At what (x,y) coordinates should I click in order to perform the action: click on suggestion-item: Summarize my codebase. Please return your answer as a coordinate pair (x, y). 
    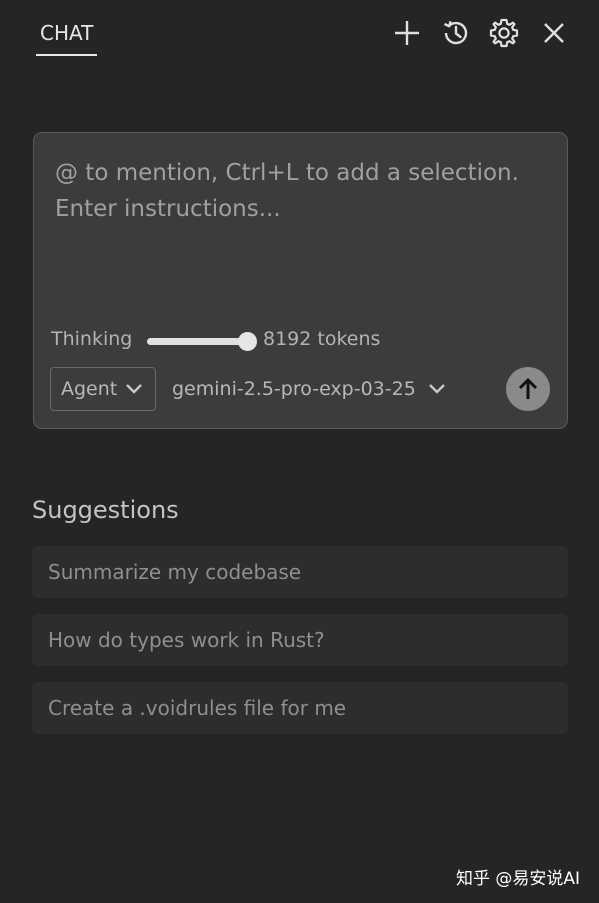
    Looking at the image, I should click on (300, 572).